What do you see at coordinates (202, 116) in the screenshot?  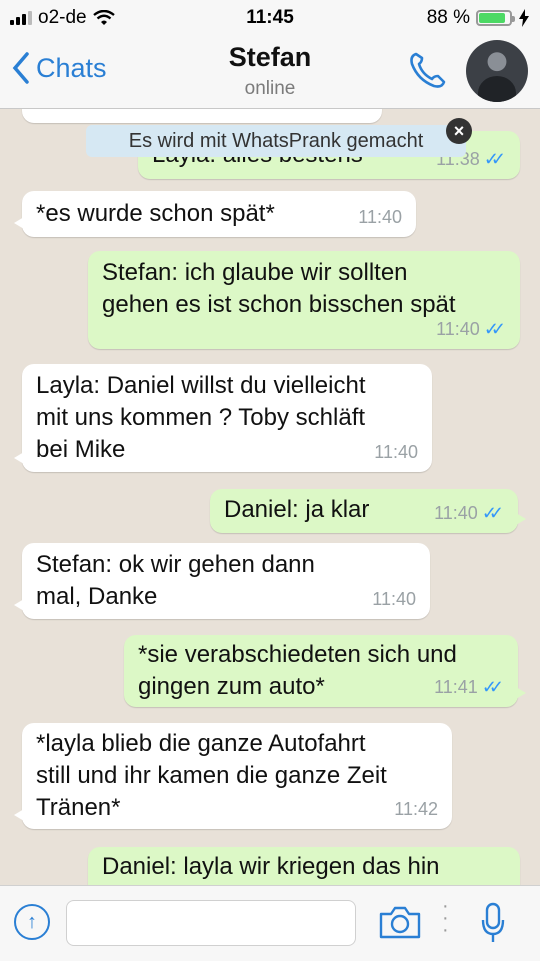 I see `message-bubble` at bounding box center [202, 116].